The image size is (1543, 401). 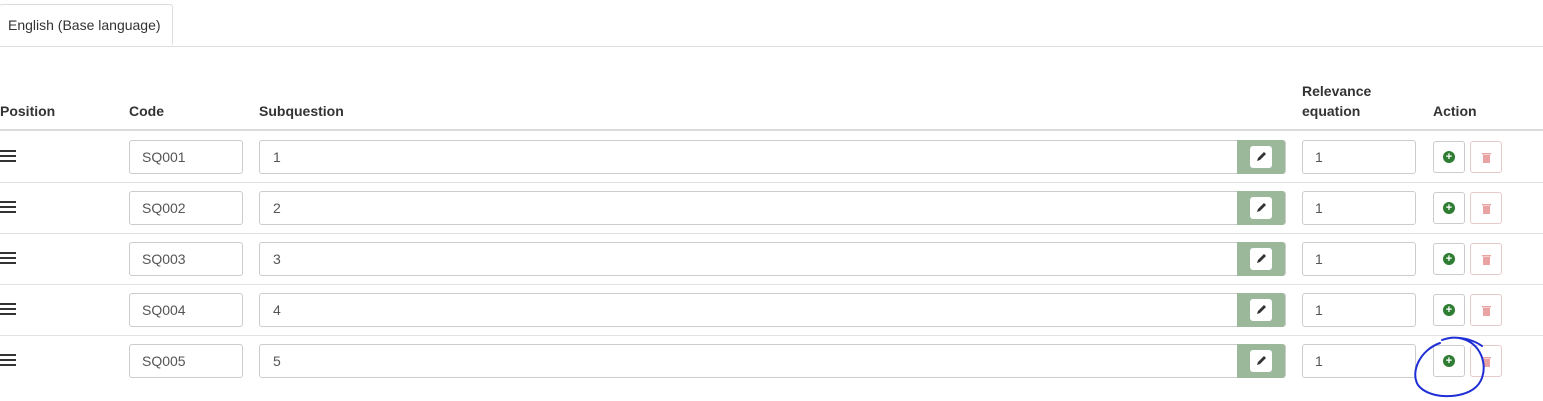 I want to click on subquestion-input: 3, so click(x=772, y=259).